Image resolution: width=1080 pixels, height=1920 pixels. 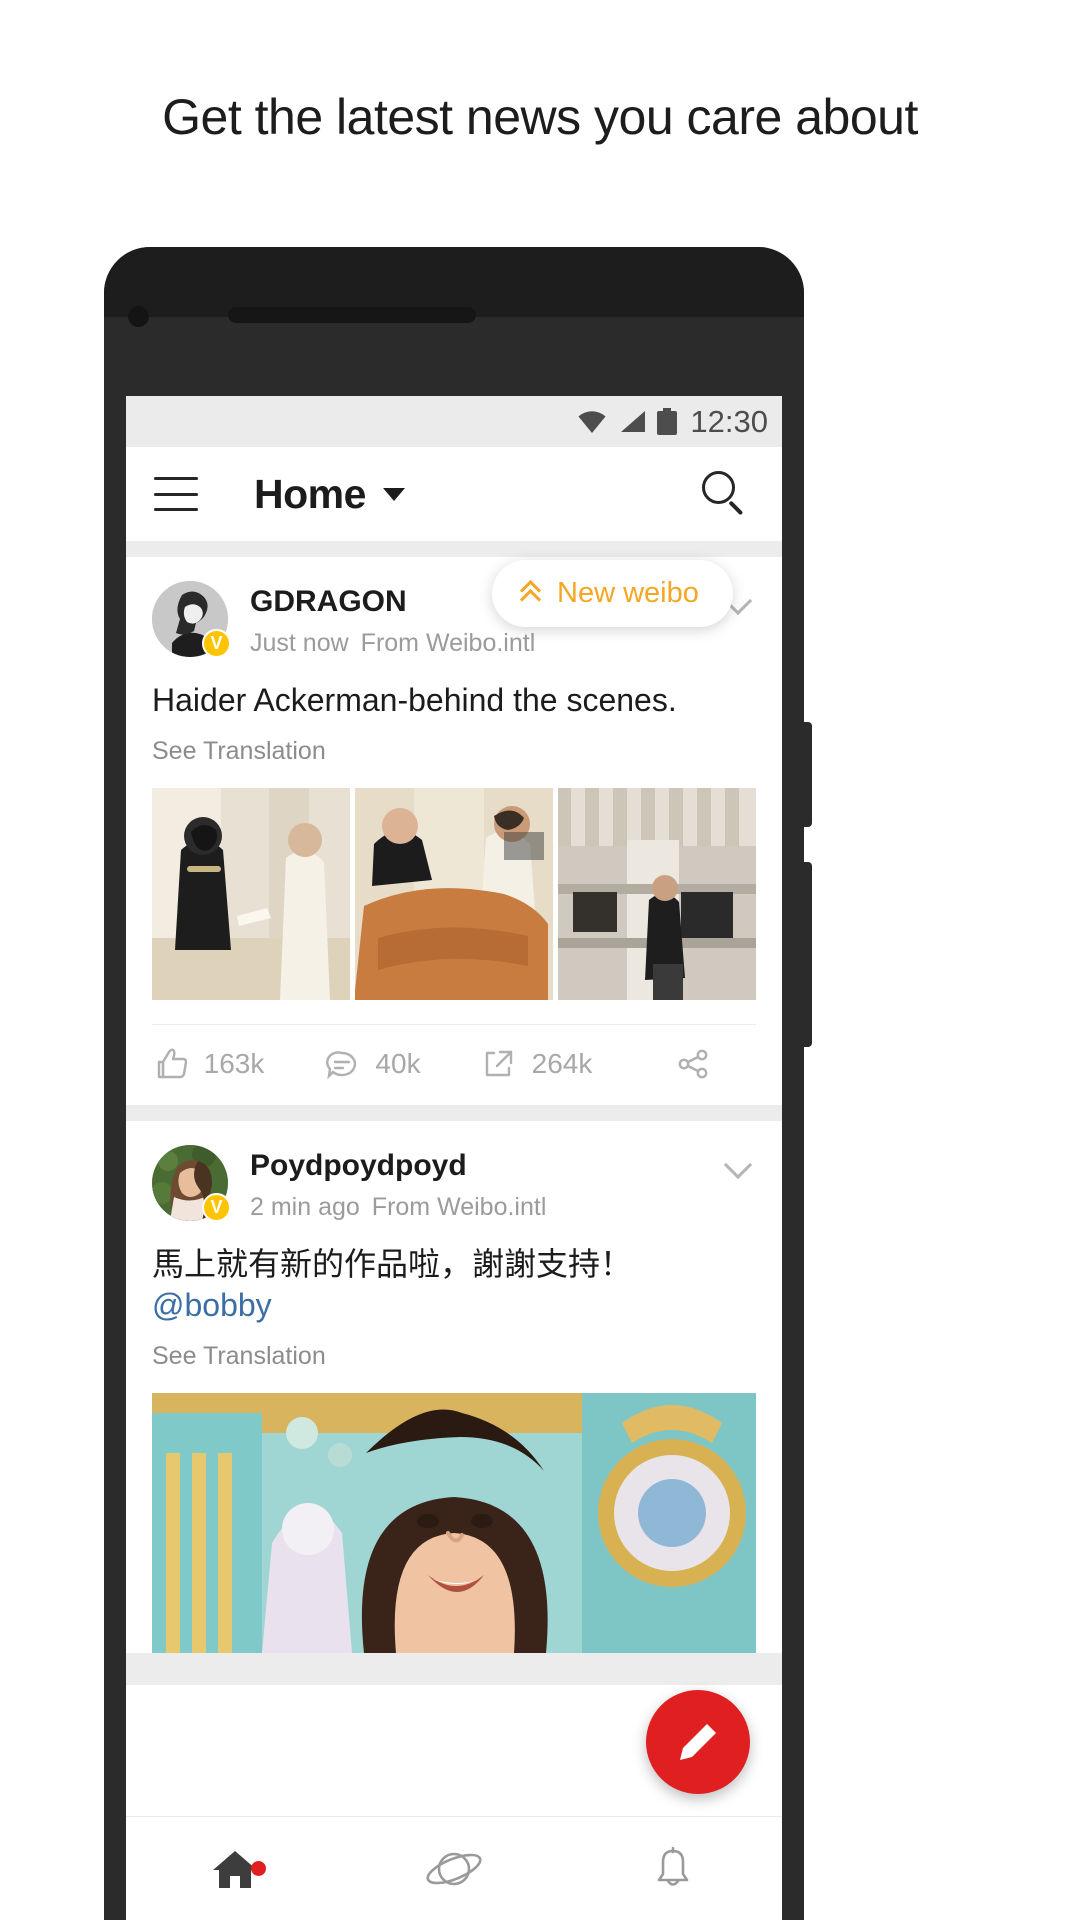 What do you see at coordinates (352, 315) in the screenshot?
I see `phone-earpiece-speaker` at bounding box center [352, 315].